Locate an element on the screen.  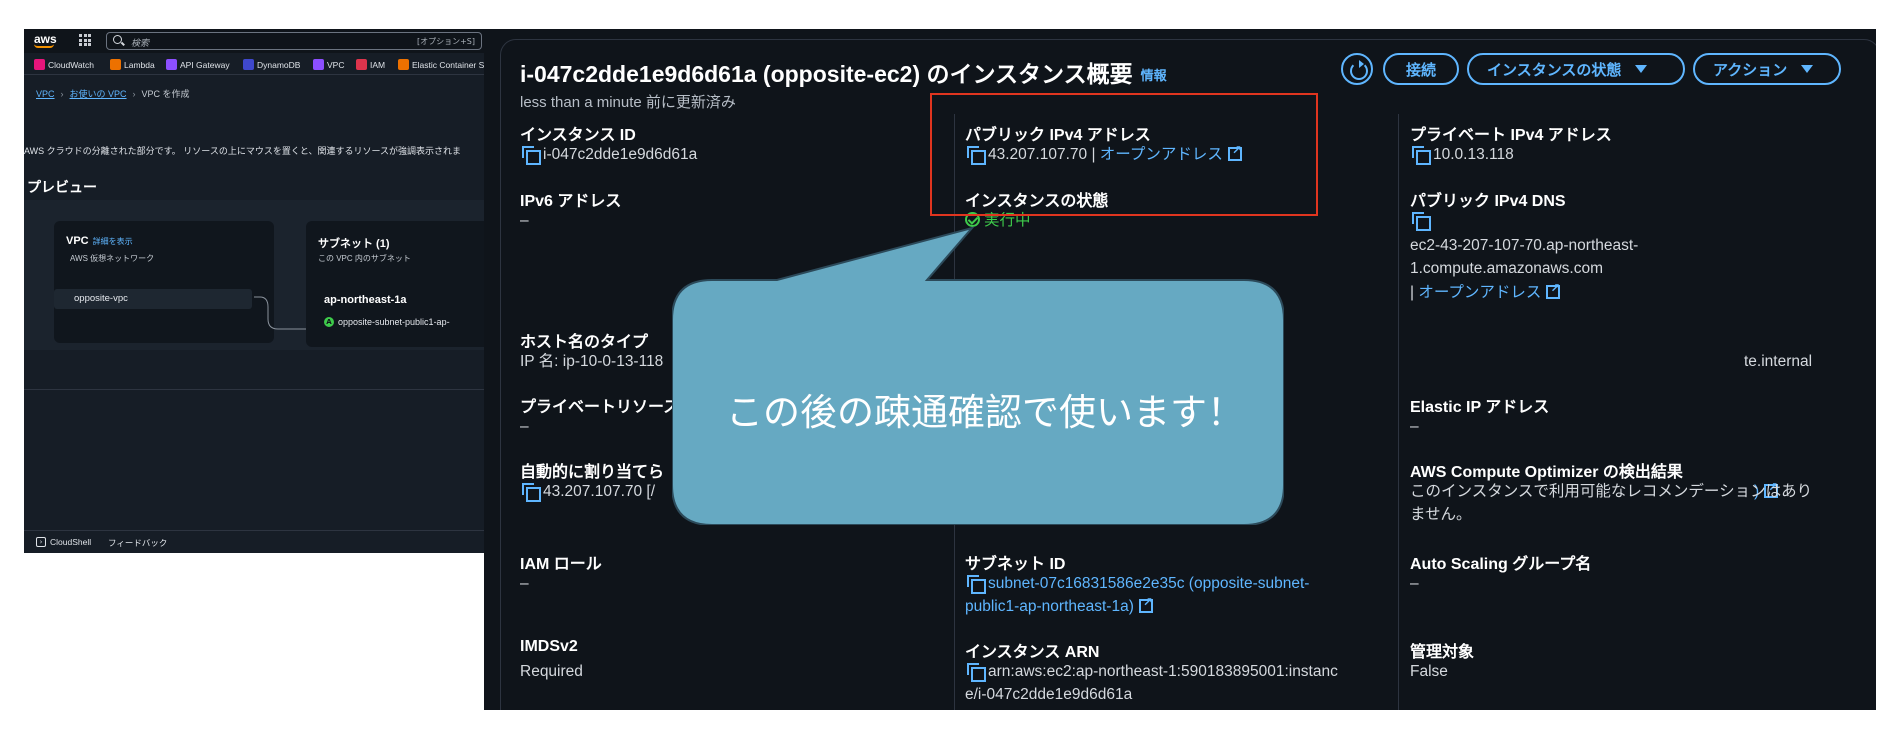
info-link: 情報 is located at coordinates (1154, 75).